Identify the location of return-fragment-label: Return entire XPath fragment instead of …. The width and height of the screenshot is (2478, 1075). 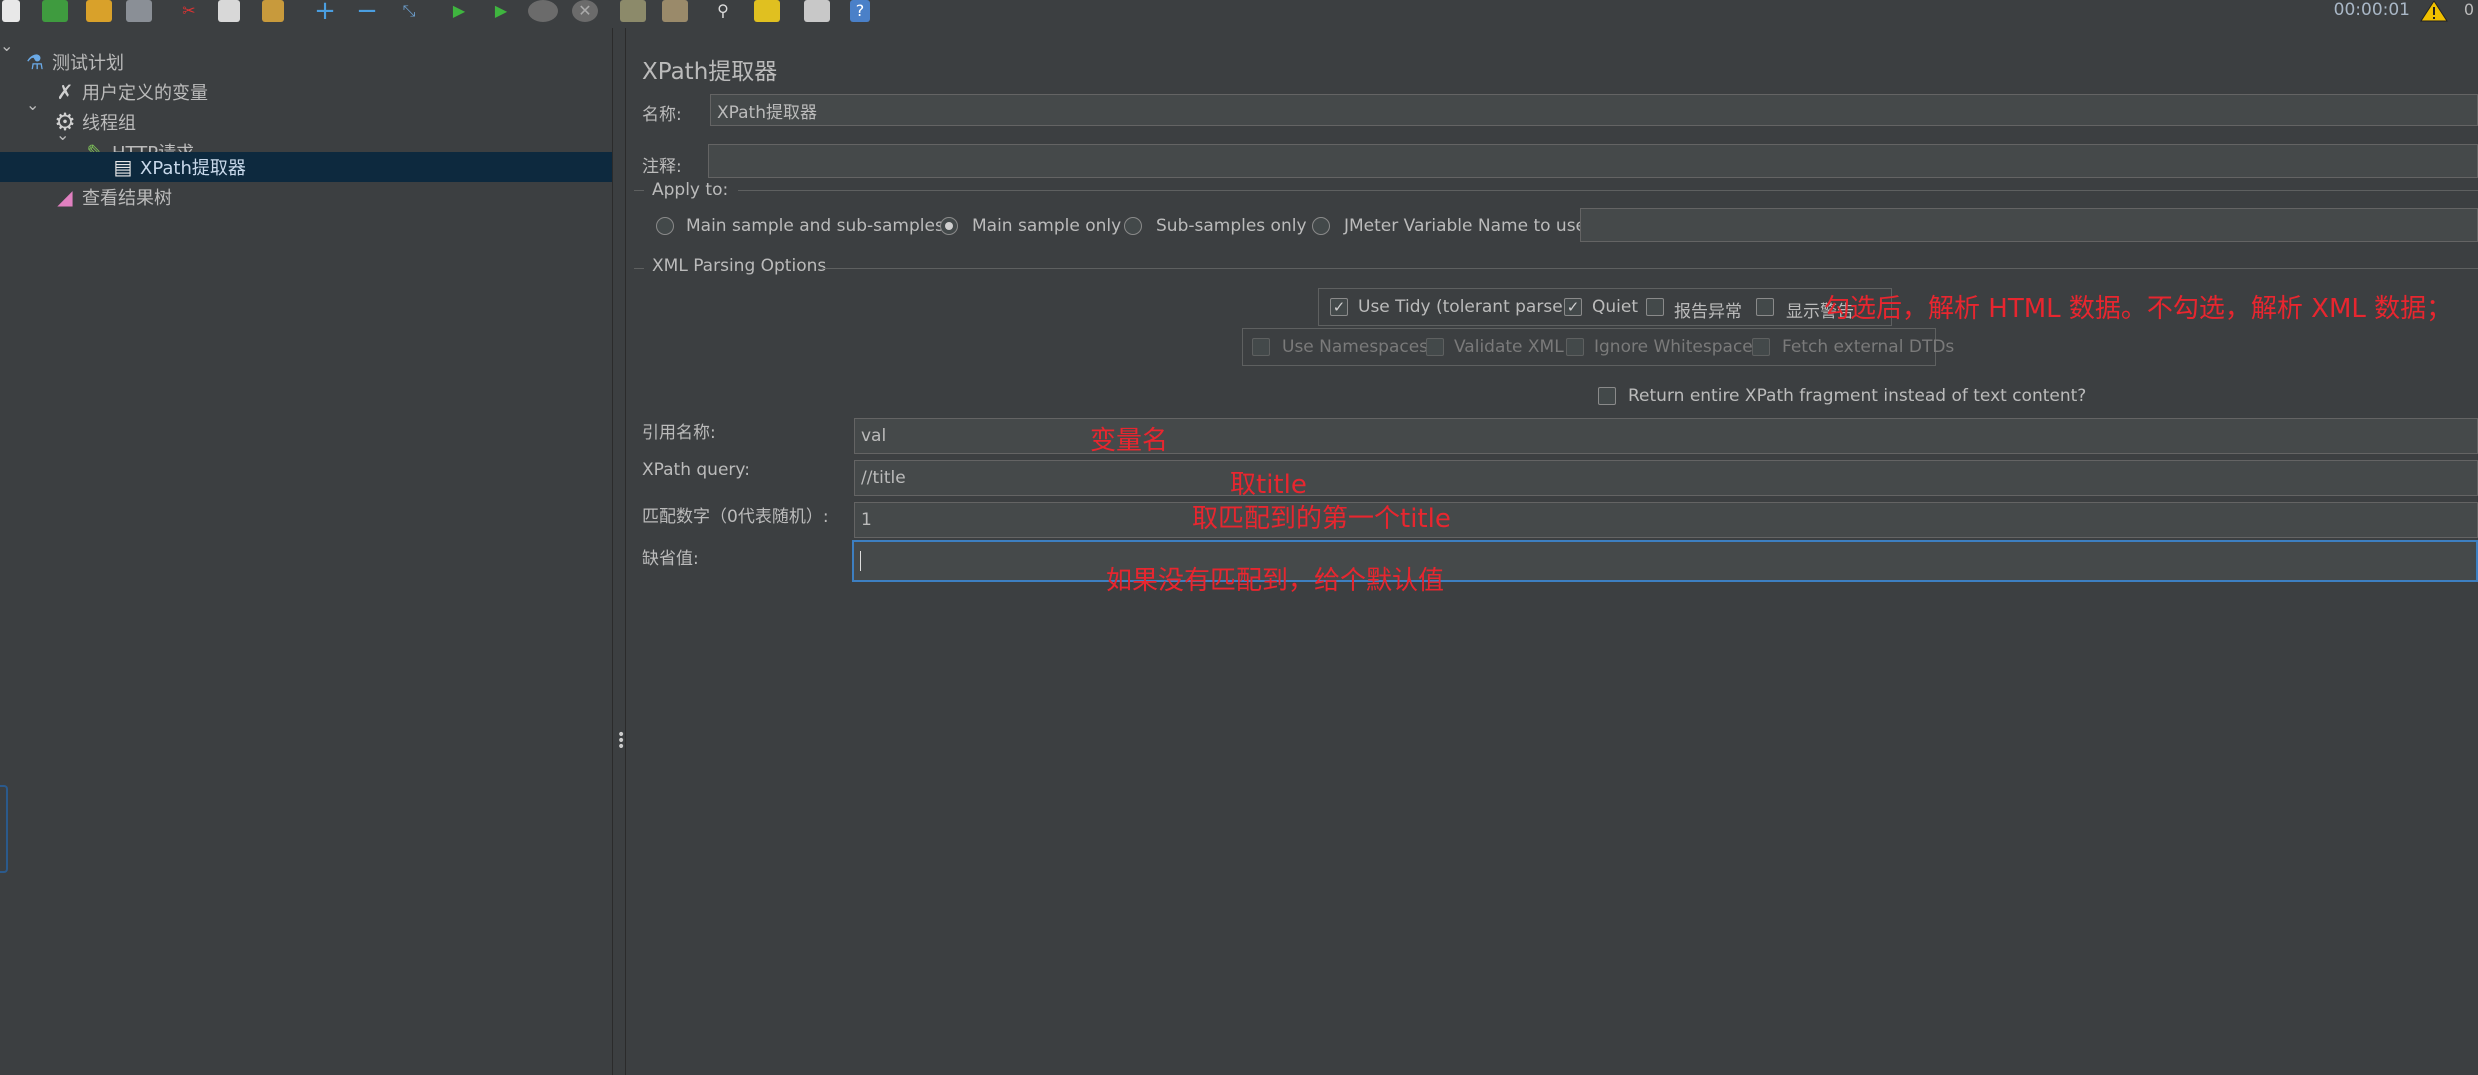
(1857, 396).